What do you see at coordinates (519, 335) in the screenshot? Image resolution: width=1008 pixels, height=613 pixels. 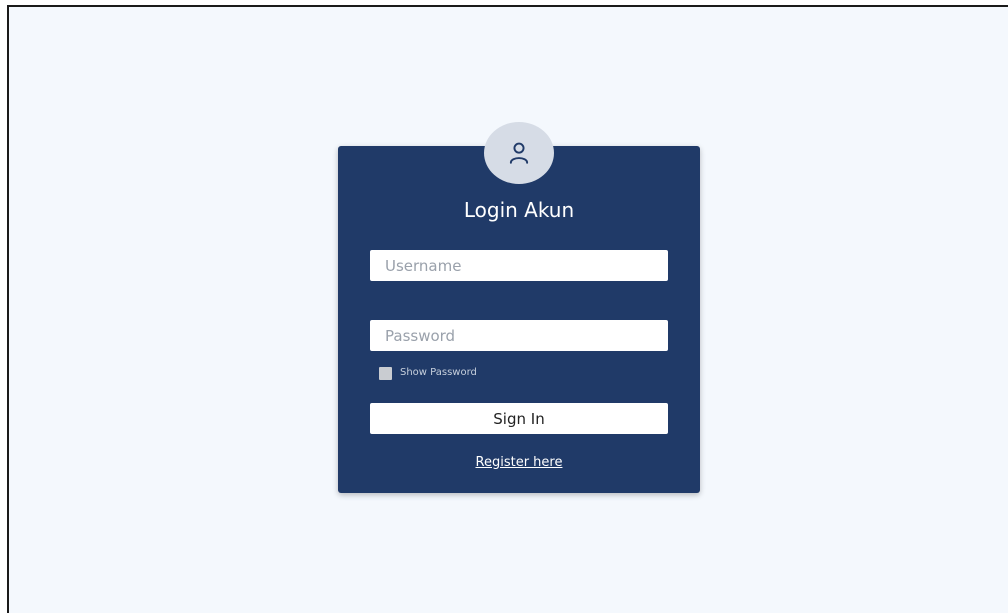 I see `password-input` at bounding box center [519, 335].